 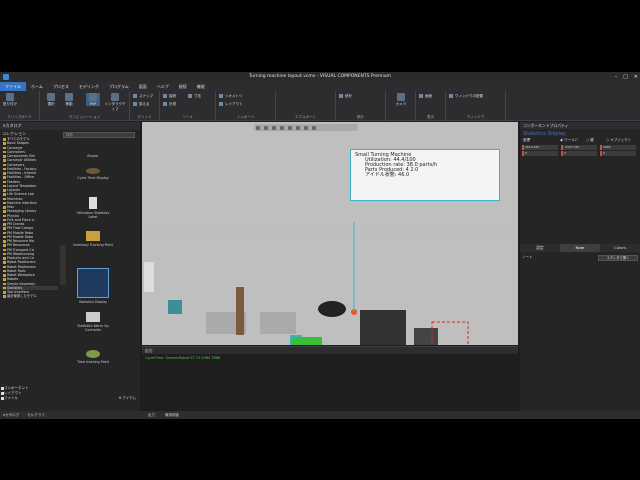 What do you see at coordinates (580, 125) in the screenshot?
I see `properties-header: コンポーネントプロパティ` at bounding box center [580, 125].